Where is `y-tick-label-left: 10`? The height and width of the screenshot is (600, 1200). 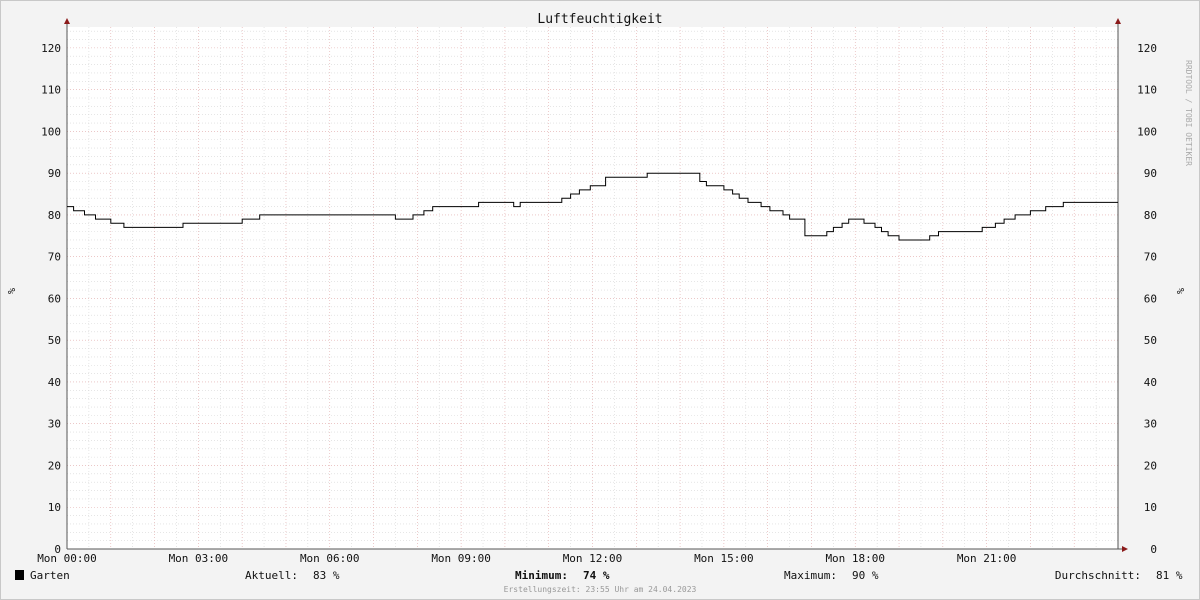 y-tick-label-left: 10 is located at coordinates (54, 507).